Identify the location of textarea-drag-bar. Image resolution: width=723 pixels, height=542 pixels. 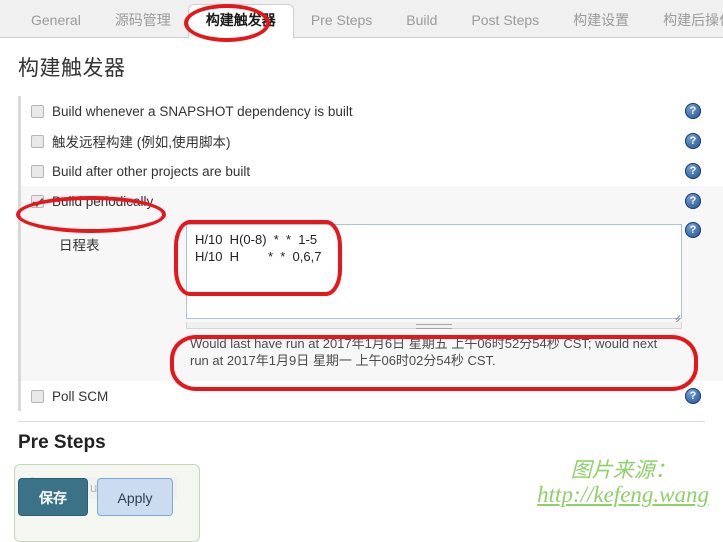
(434, 325).